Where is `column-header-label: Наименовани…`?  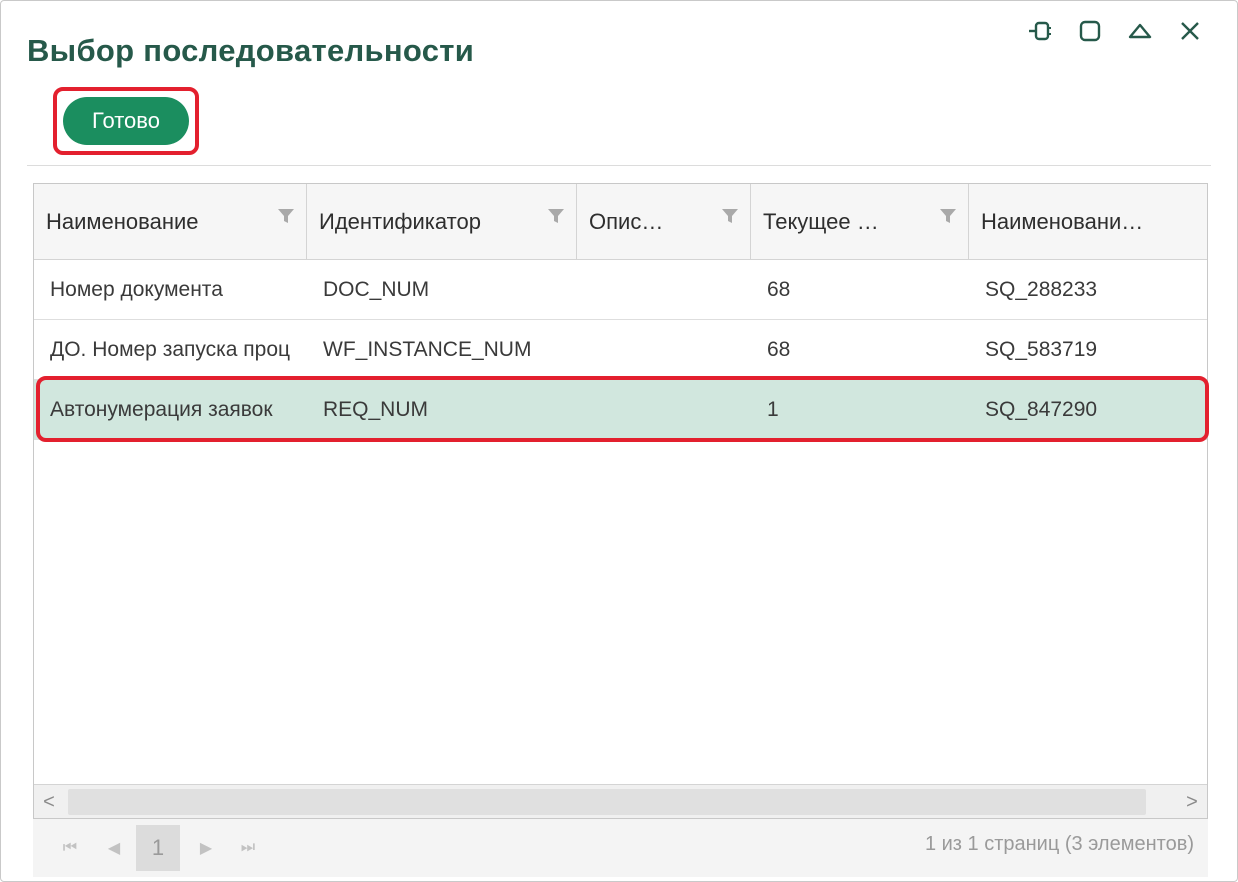
column-header-label: Наименовани… is located at coordinates (1062, 221).